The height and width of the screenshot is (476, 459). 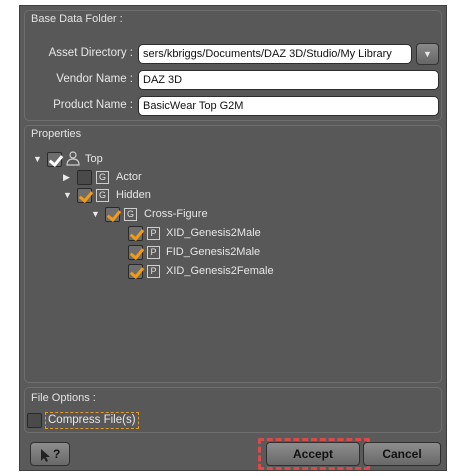 I want to click on tree-item-label: Top, so click(x=94, y=159).